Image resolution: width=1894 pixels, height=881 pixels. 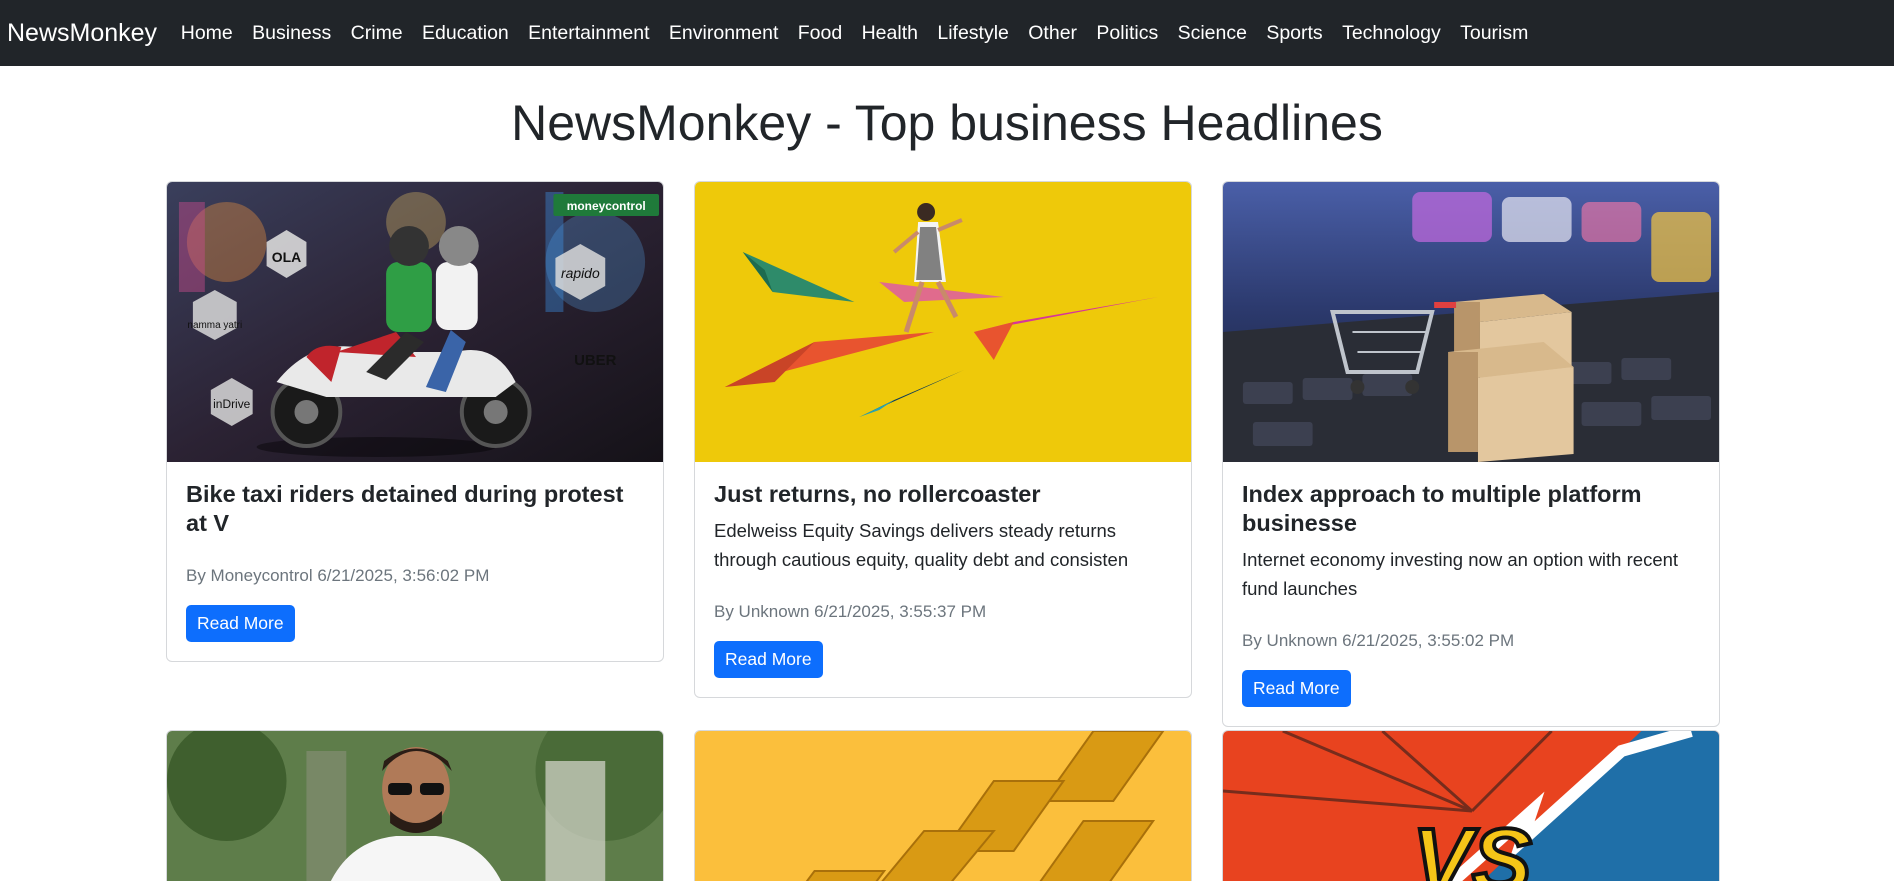 What do you see at coordinates (214, 325) in the screenshot?
I see `svg-text: namma yatri` at bounding box center [214, 325].